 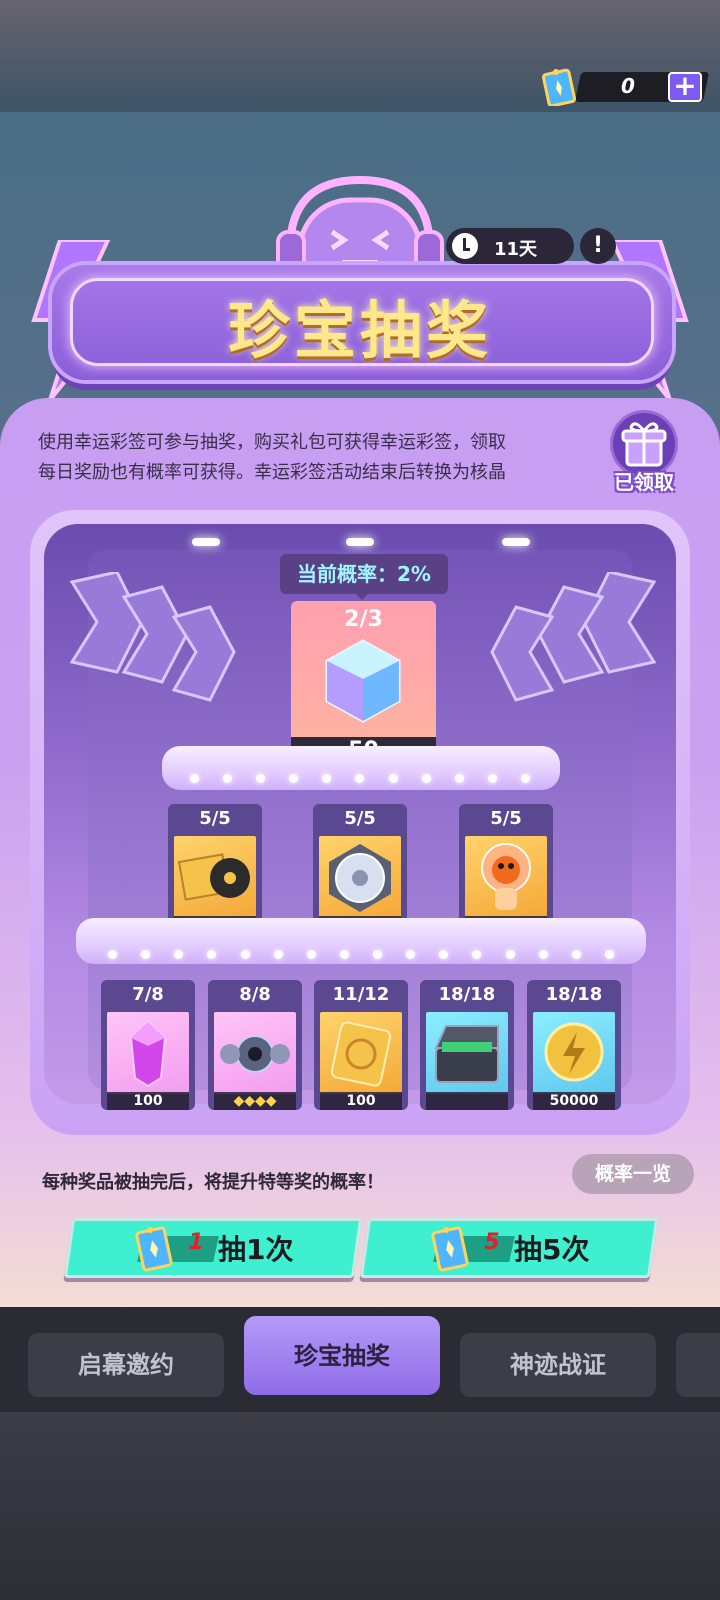 I want to click on draw-cost: 1, so click(x=196, y=1242).